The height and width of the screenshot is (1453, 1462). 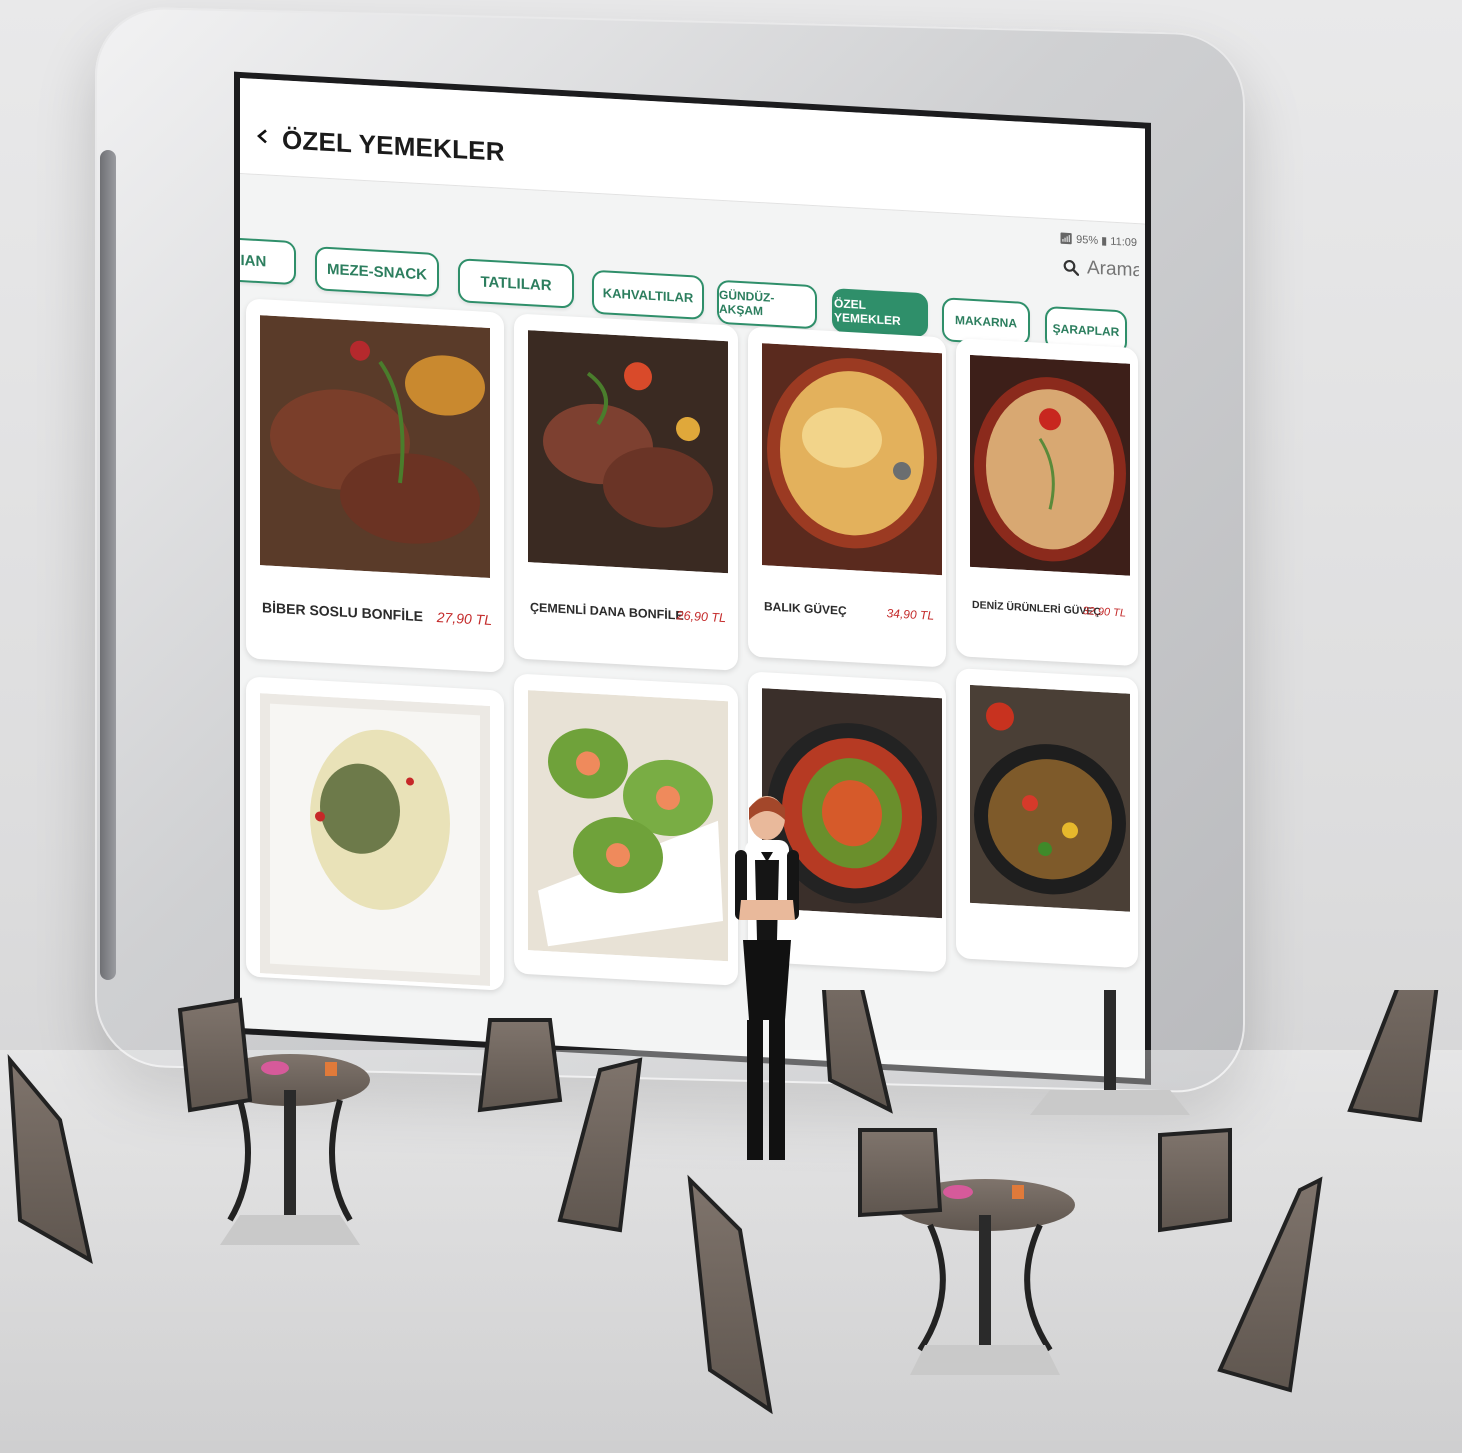 What do you see at coordinates (628, 452) in the screenshot?
I see `dish-image-beef-fillet` at bounding box center [628, 452].